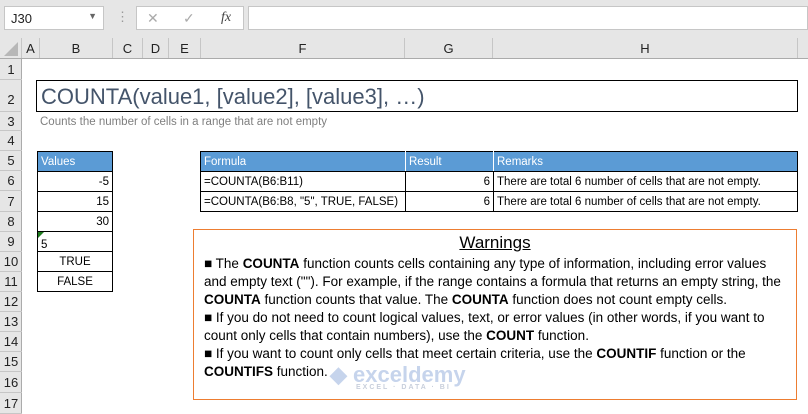  I want to click on column-header-h: H, so click(645, 48).